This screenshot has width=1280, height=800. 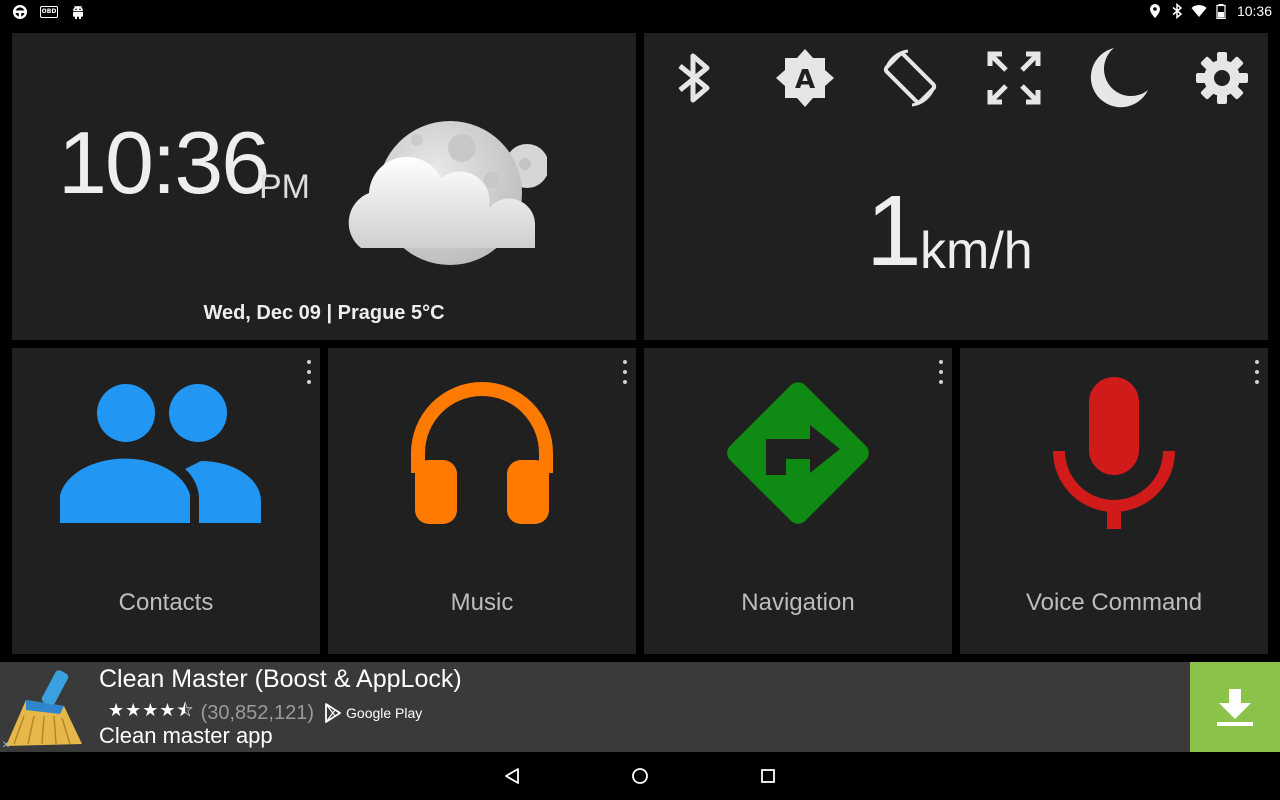 What do you see at coordinates (257, 712) in the screenshot?
I see `ad-review-count: (30,852,121)` at bounding box center [257, 712].